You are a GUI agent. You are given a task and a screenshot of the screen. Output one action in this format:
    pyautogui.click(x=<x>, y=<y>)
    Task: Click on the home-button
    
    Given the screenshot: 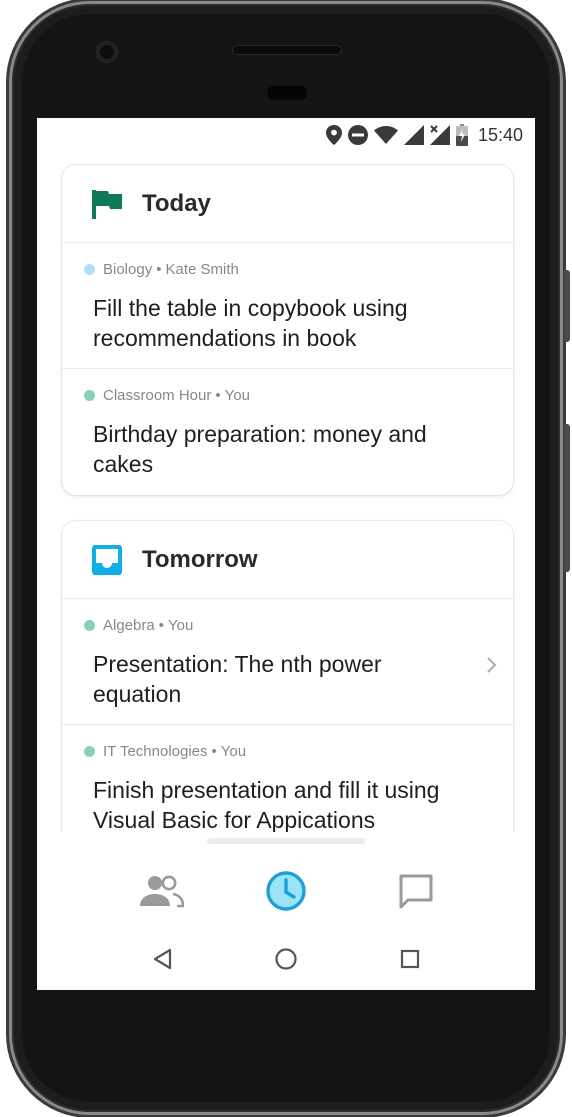 What is the action you would take?
    pyautogui.click(x=286, y=959)
    